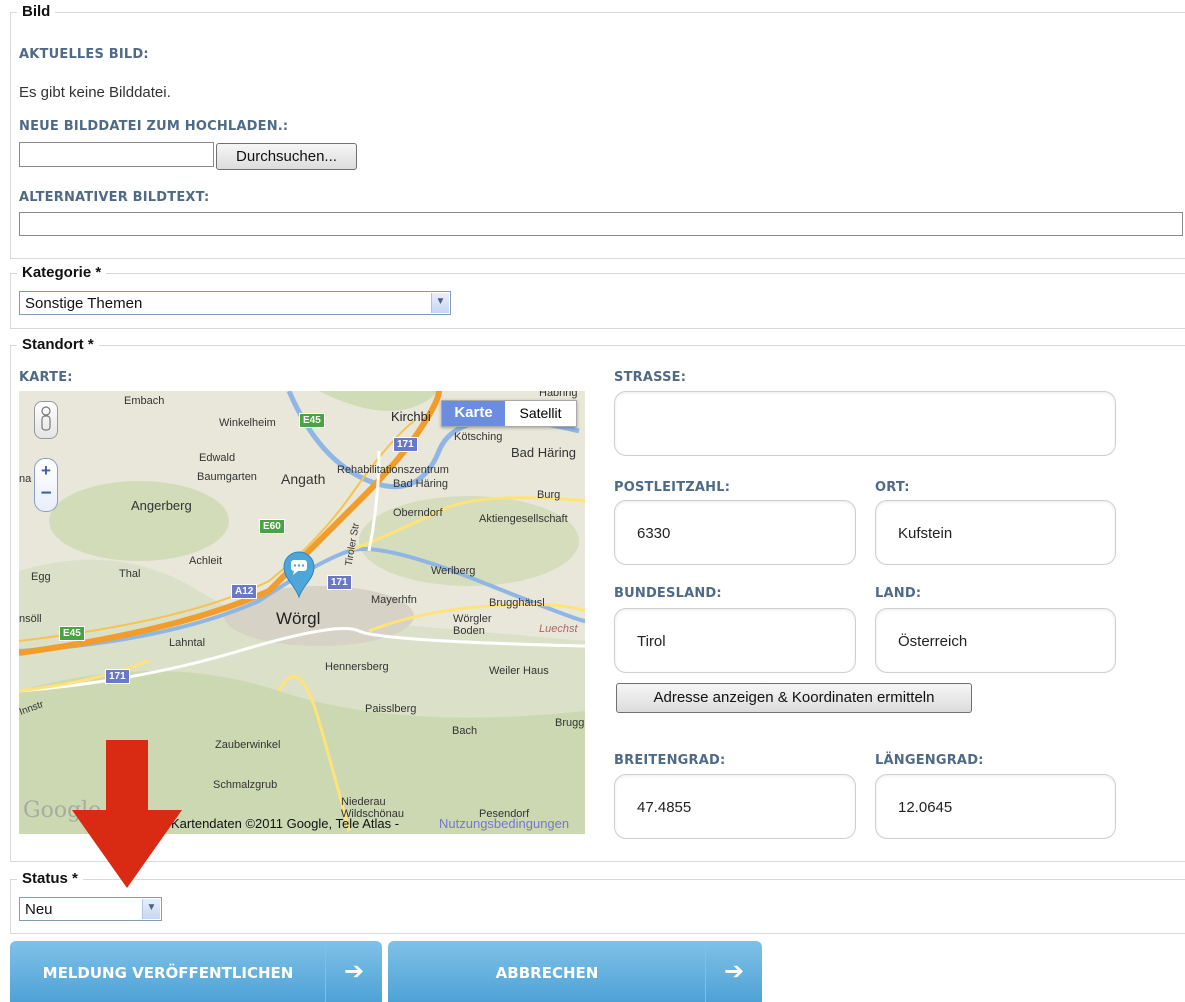  I want to click on map-place: Boden, so click(469, 631).